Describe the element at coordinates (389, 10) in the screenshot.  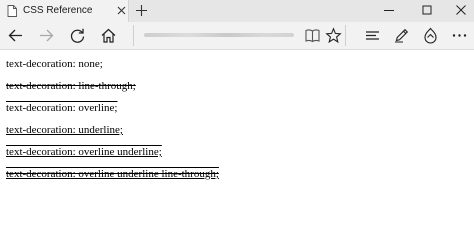
I see `minimize-icon` at that location.